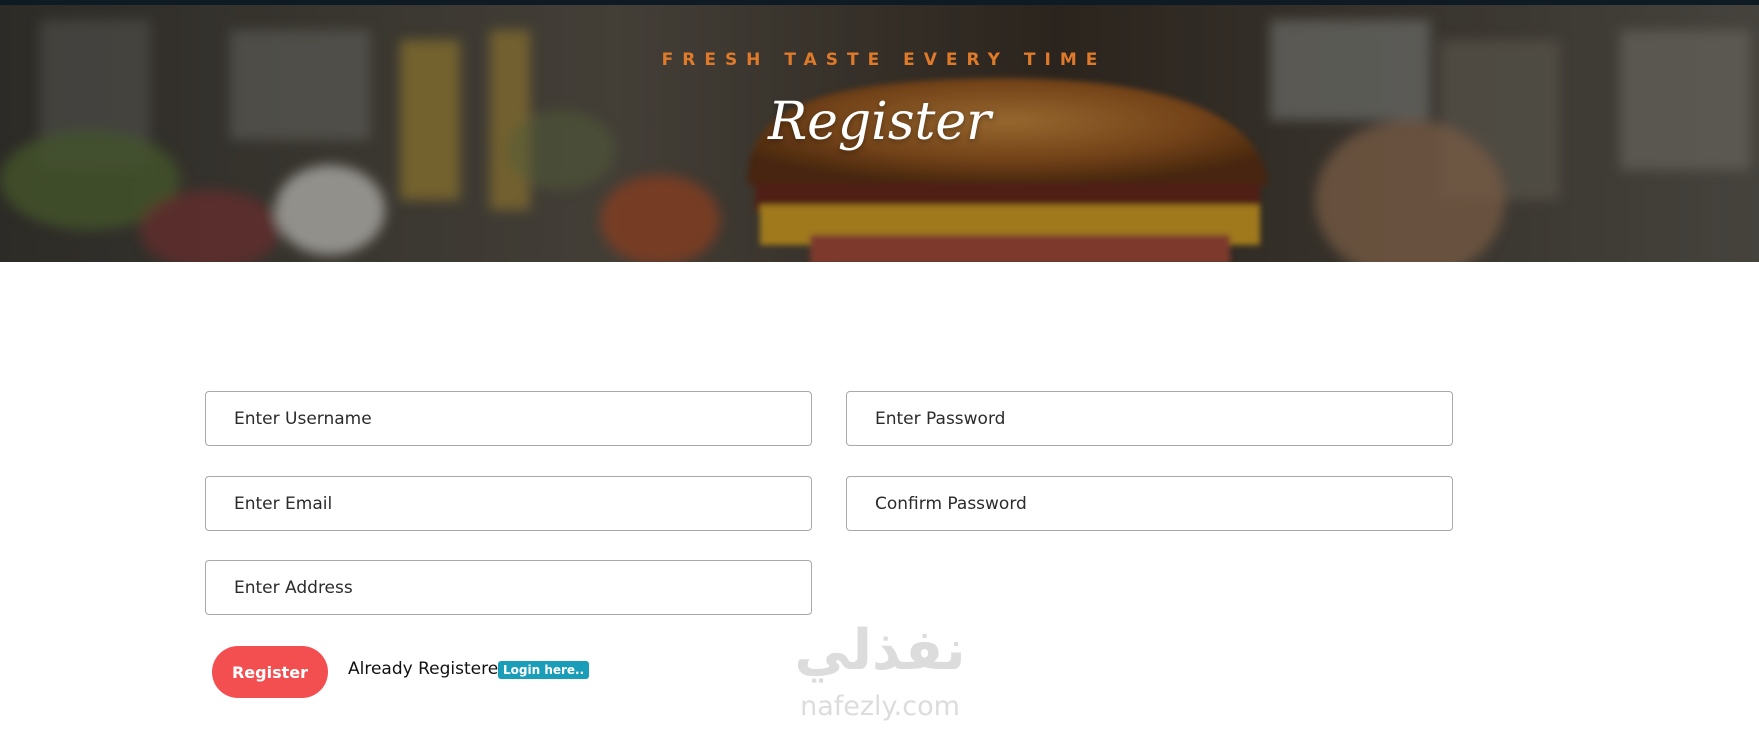  Describe the element at coordinates (433, 669) in the screenshot. I see `already-registered-text: Already Registered?` at that location.